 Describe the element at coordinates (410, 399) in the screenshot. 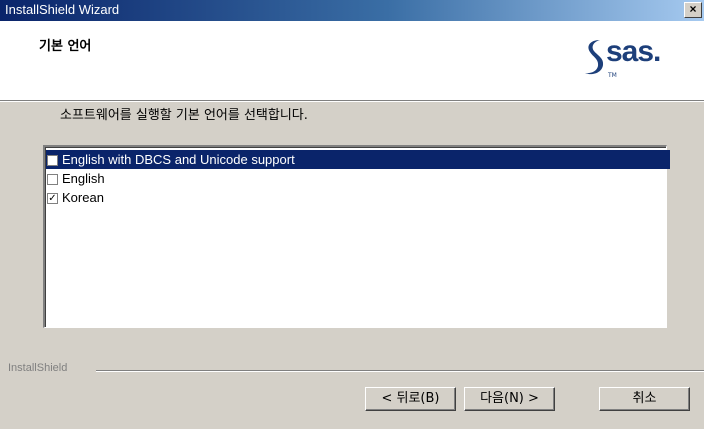

I see `back-button: < 뒤로(B)` at that location.